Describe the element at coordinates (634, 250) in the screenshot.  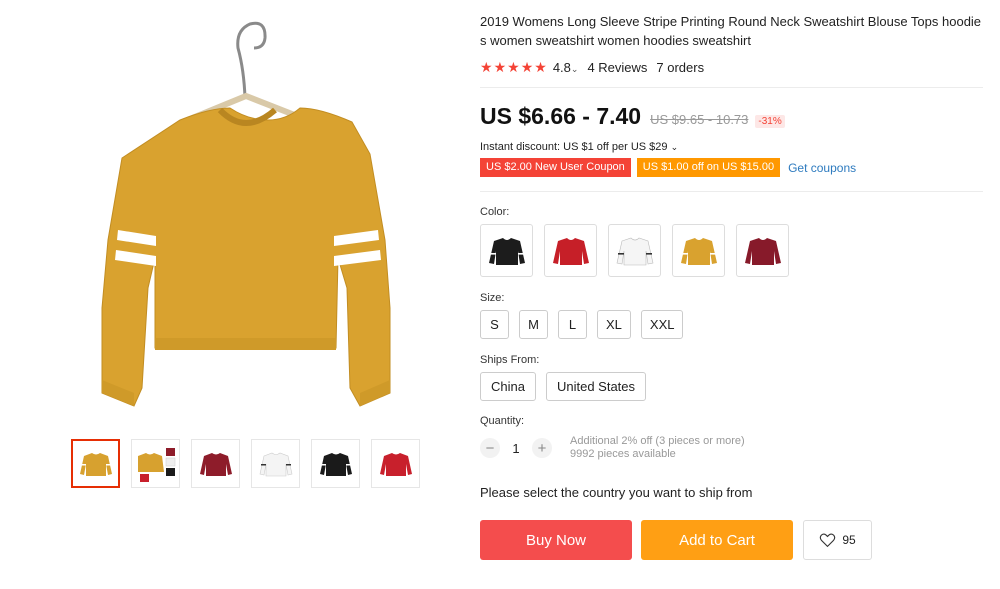
I see `color-swatch-white` at that location.